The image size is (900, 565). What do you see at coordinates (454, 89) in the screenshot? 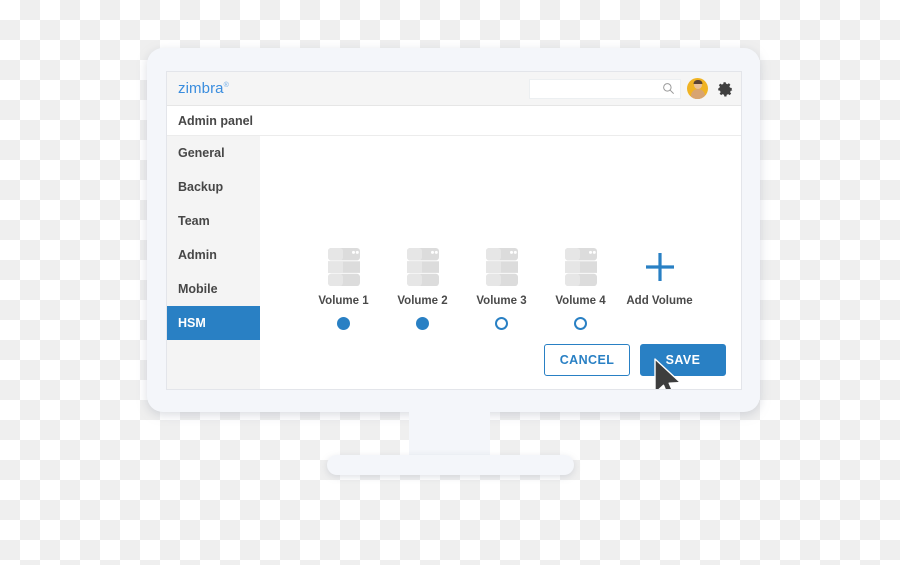
I see `app-header: zimbra®` at bounding box center [454, 89].